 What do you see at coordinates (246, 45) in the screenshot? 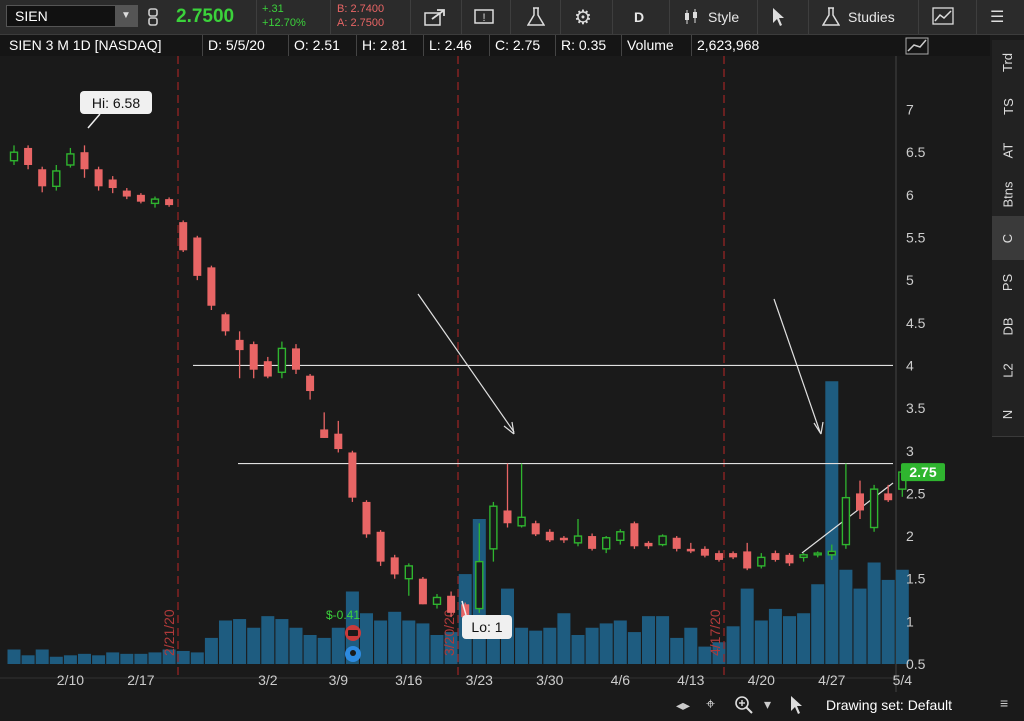
I see `info-date: D: 5/5/20` at bounding box center [246, 45].